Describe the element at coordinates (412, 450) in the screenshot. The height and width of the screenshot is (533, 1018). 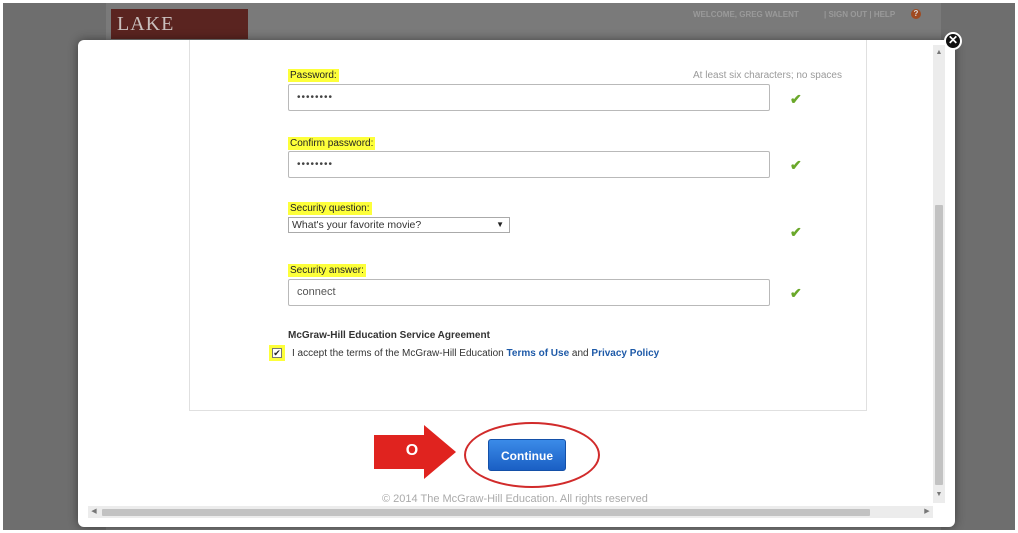
I see `annotation-label: O` at that location.